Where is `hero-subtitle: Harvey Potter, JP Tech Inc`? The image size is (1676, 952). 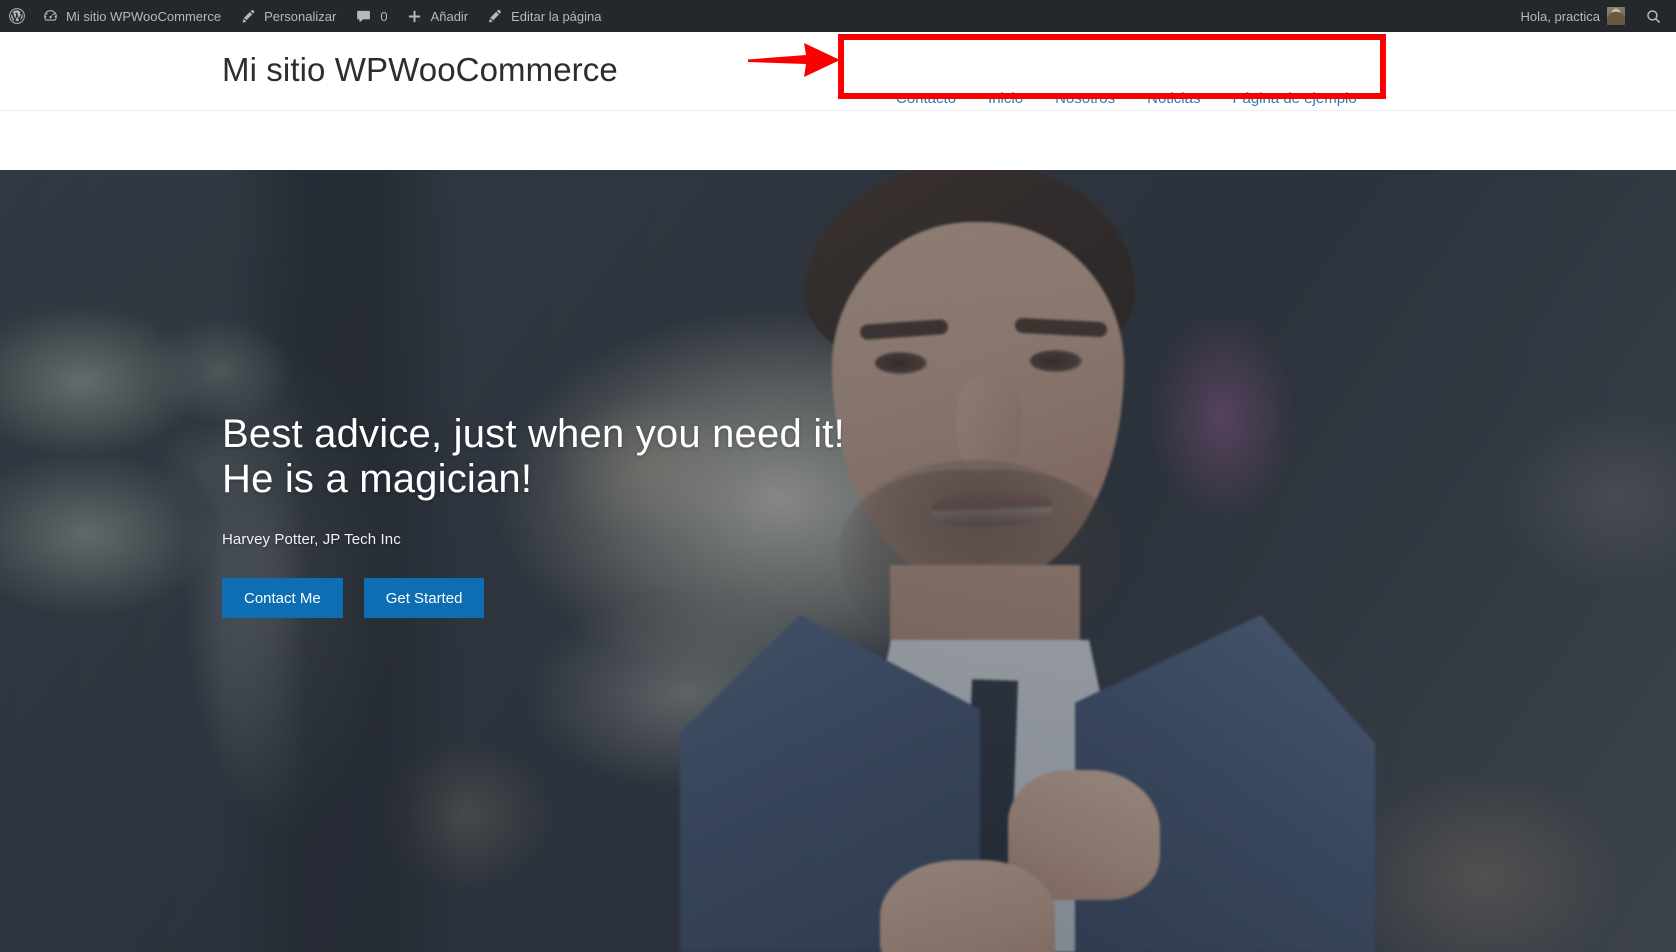 hero-subtitle: Harvey Potter, JP Tech Inc is located at coordinates (311, 540).